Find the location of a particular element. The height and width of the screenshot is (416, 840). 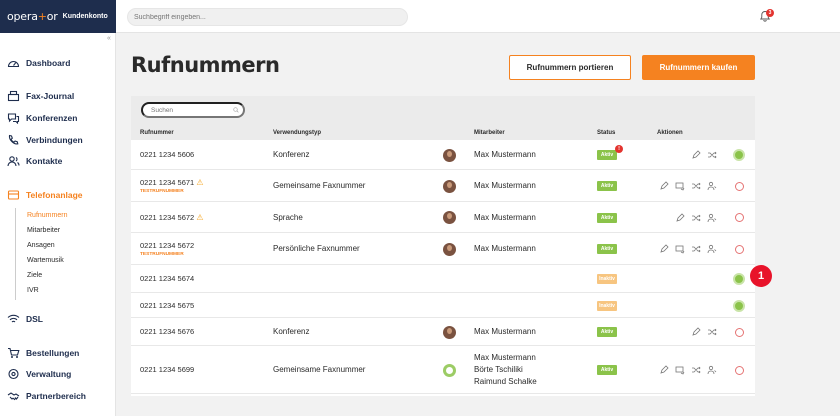

handshake-icon is located at coordinates (13, 396).